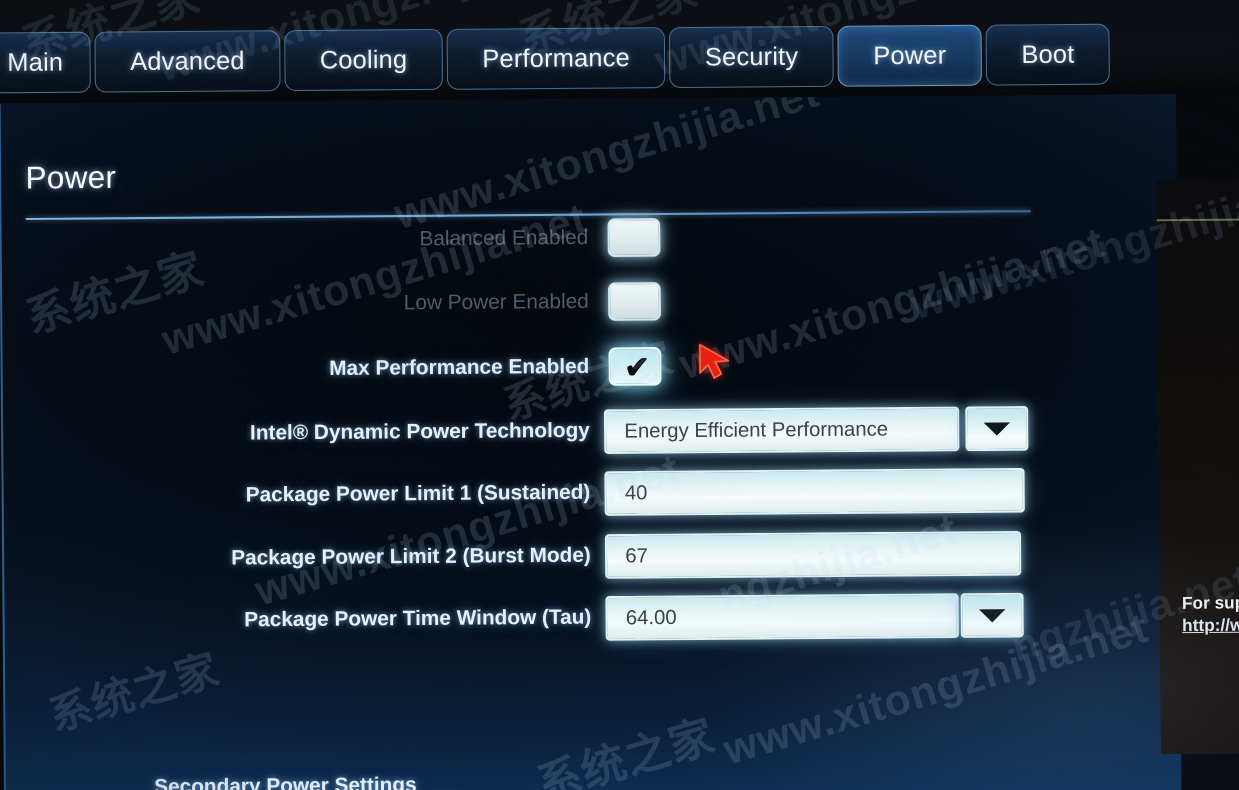 This screenshot has width=1239, height=790. What do you see at coordinates (418, 493) in the screenshot?
I see `label-package-power-limit-1: Package Power Limit 1 (Sustained)` at bounding box center [418, 493].